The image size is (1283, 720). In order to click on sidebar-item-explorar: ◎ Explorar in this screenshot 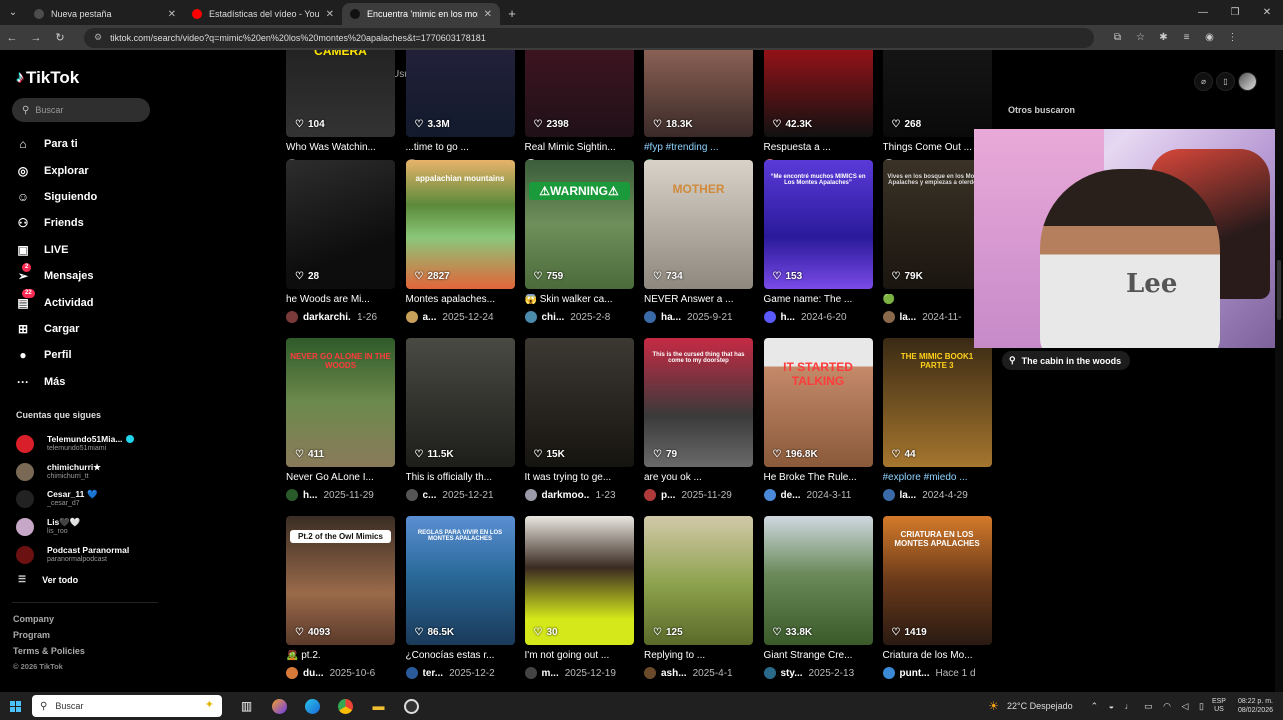, I will do `click(84, 170)`.